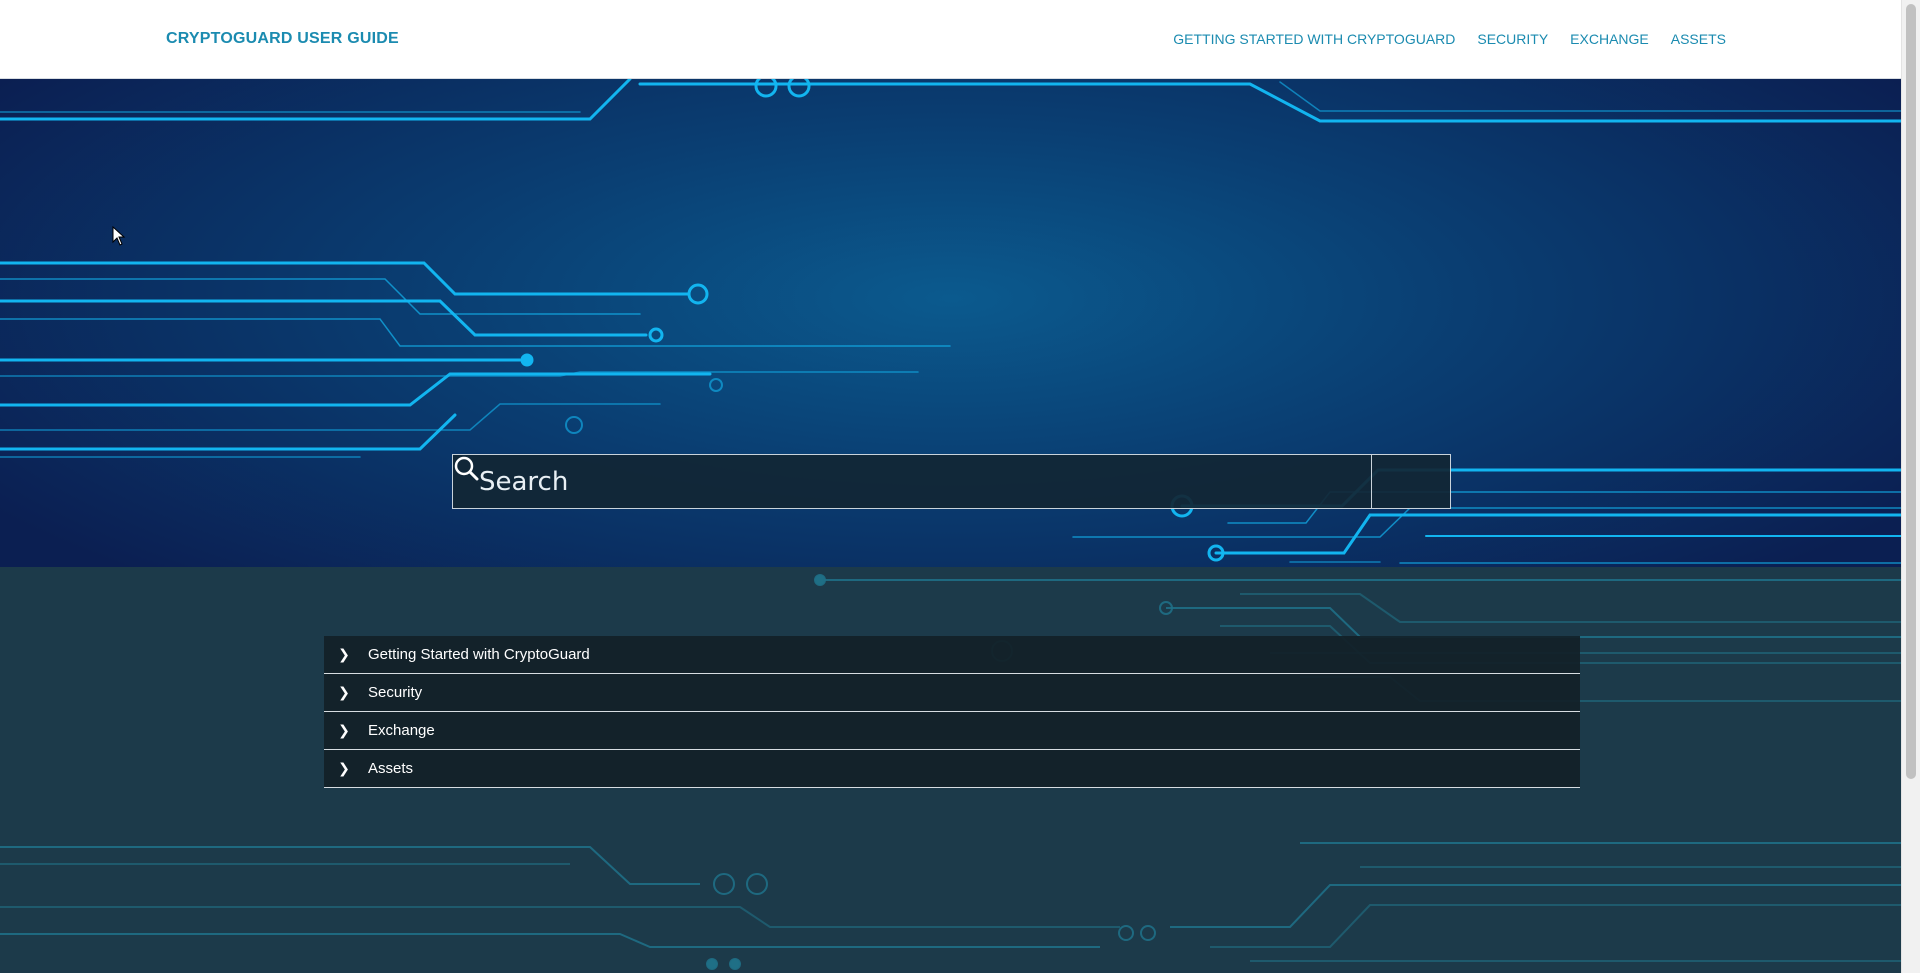 The image size is (1920, 973). What do you see at coordinates (1609, 39) in the screenshot?
I see `nav-exchange: EXCHANGE` at bounding box center [1609, 39].